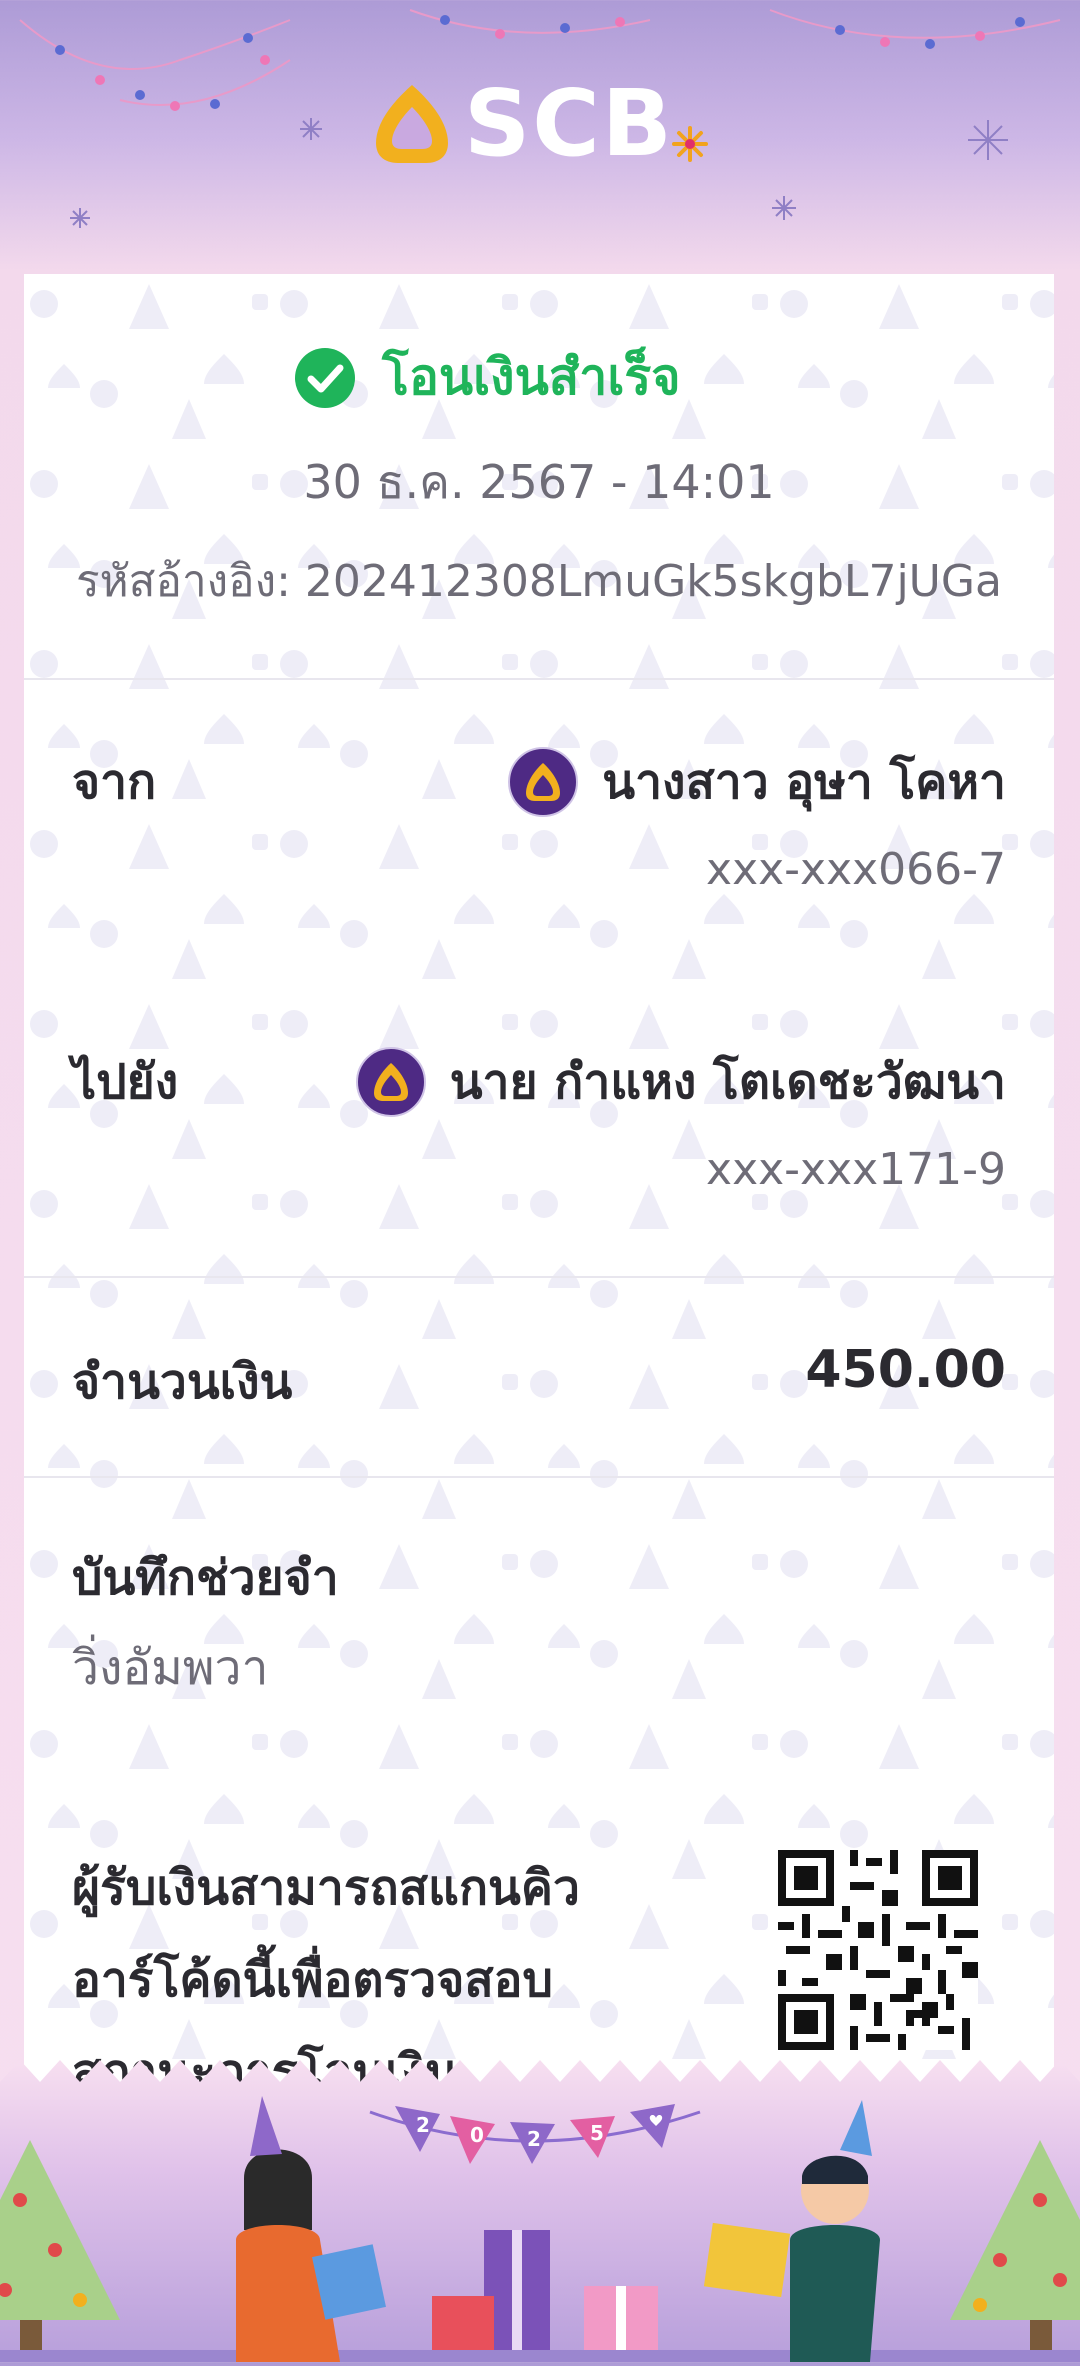 This screenshot has height=2366, width=1080. I want to click on amount-value: 450.00, so click(905, 1370).